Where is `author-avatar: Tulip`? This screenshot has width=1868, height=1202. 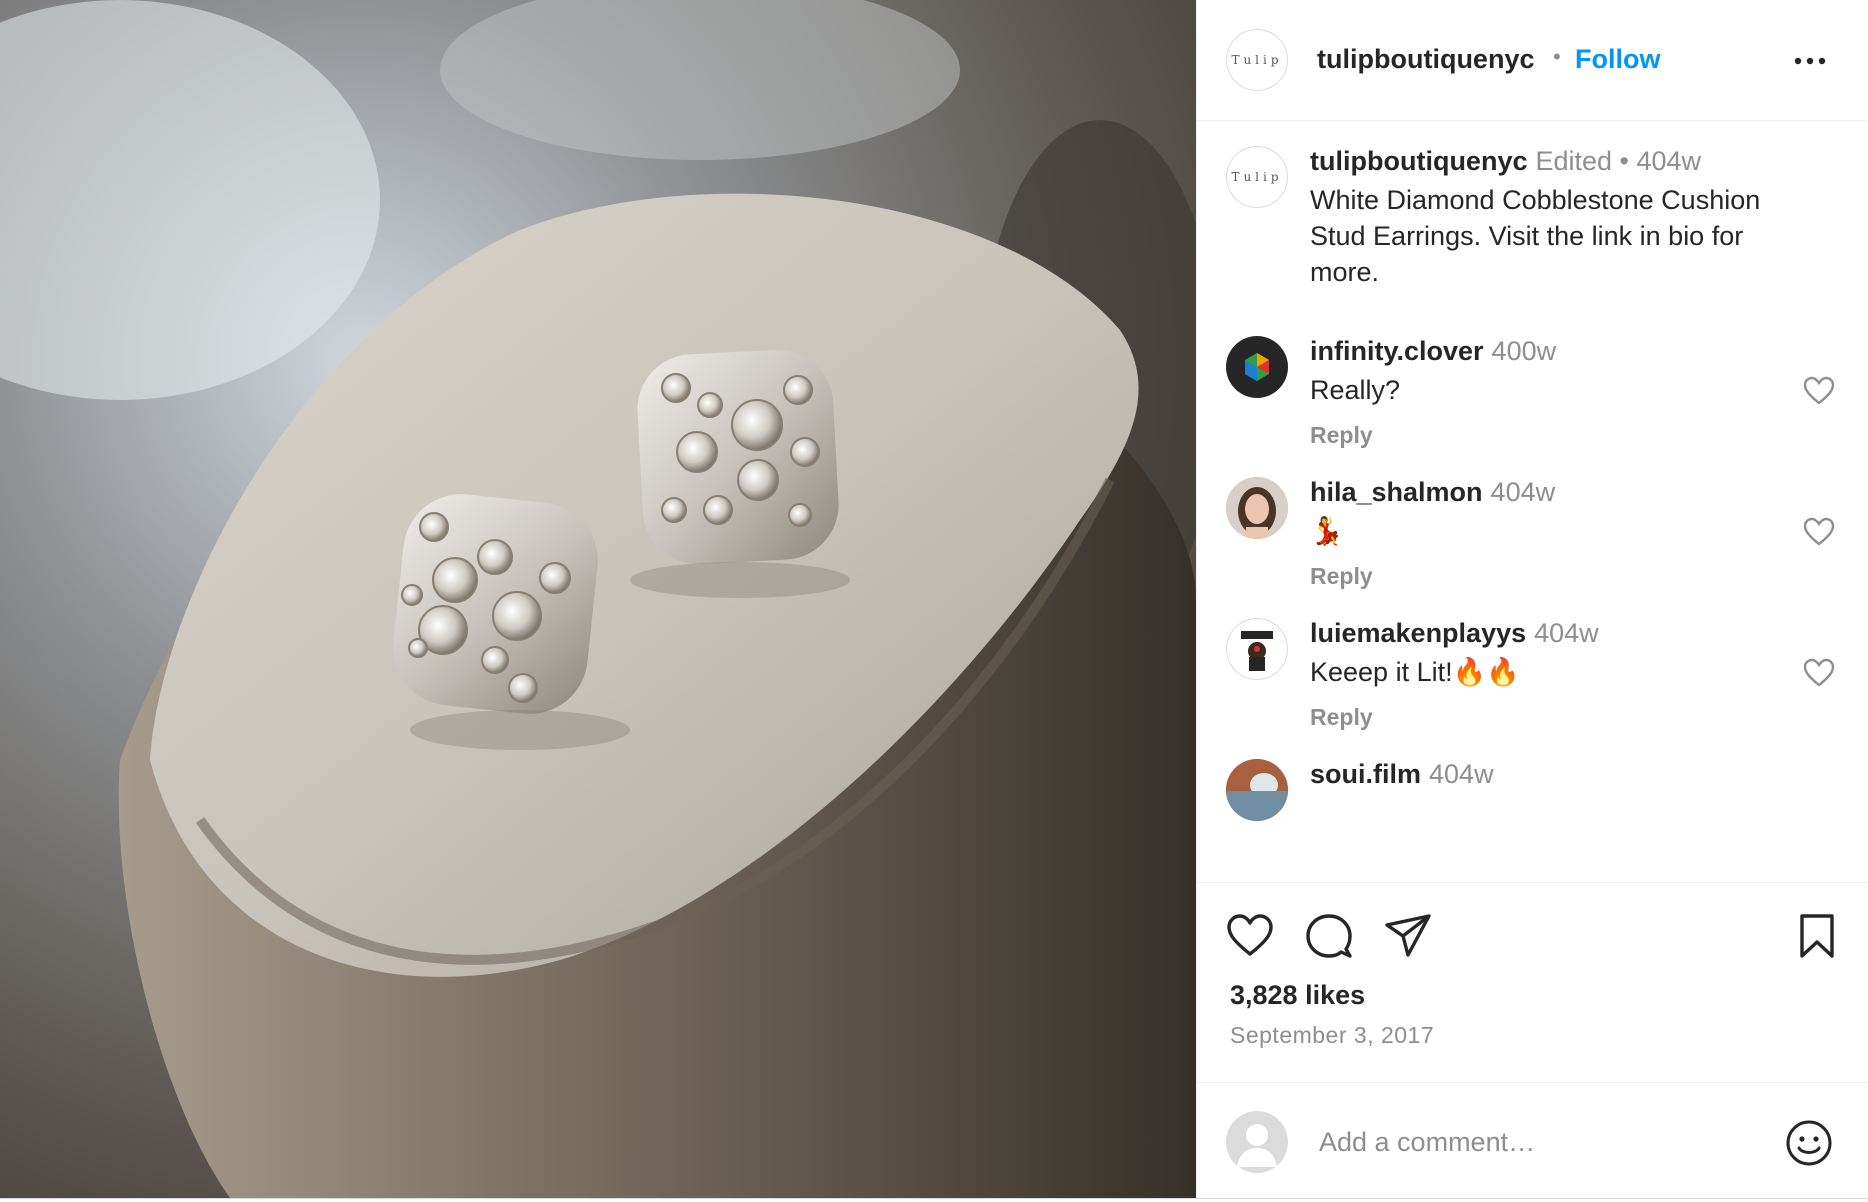
author-avatar: Tulip is located at coordinates (1257, 60).